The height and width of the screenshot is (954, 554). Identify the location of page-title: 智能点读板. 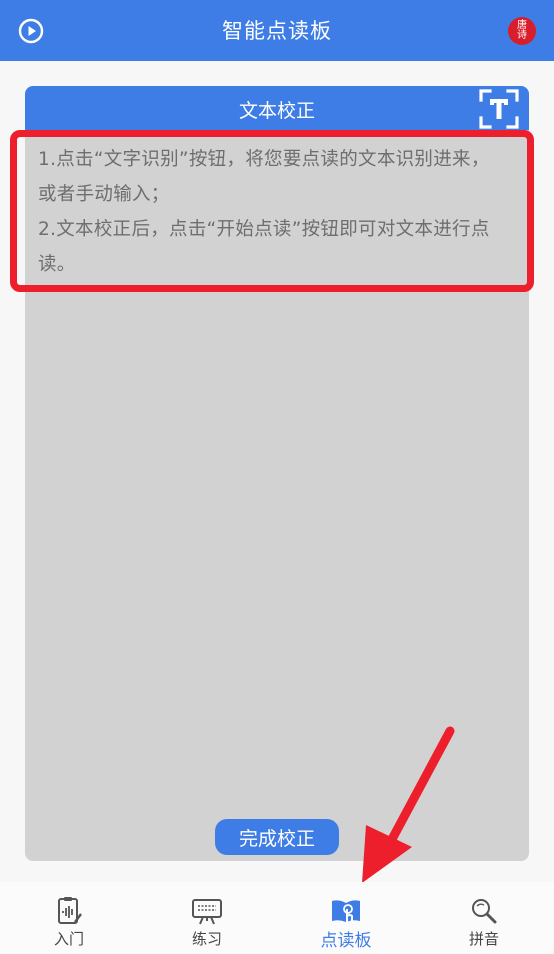
(277, 31).